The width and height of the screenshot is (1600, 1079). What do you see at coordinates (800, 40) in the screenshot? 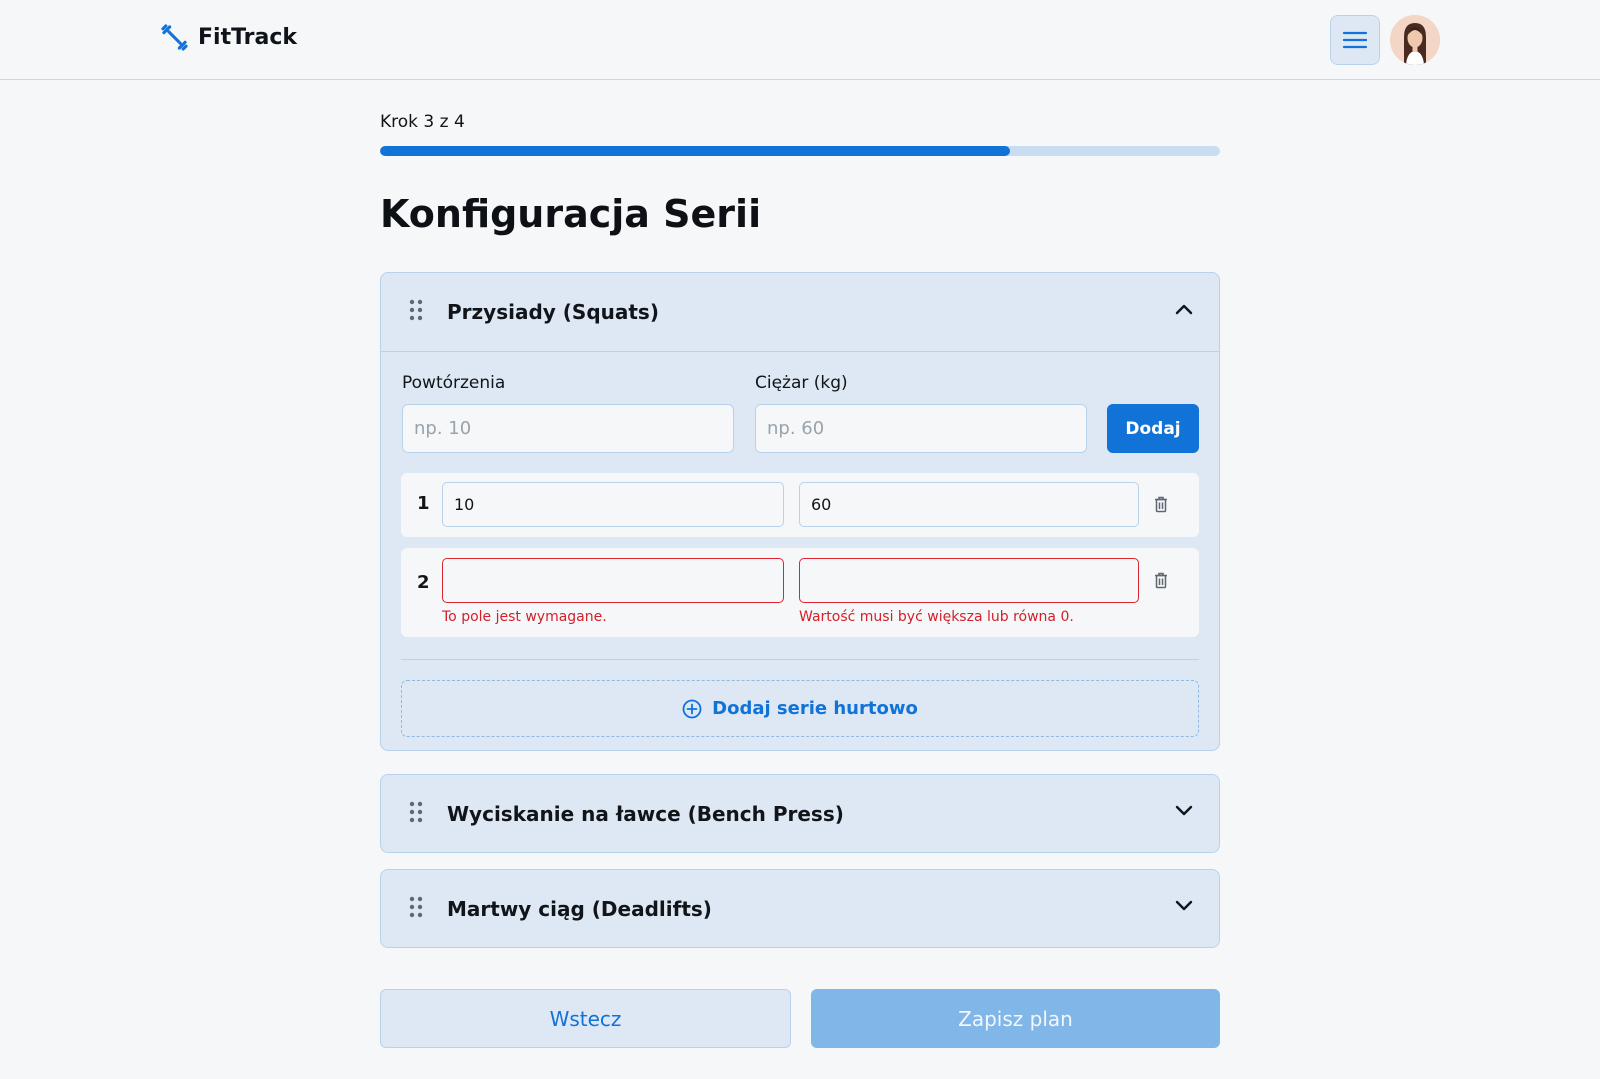
I see `top-bar: FitTrack` at bounding box center [800, 40].